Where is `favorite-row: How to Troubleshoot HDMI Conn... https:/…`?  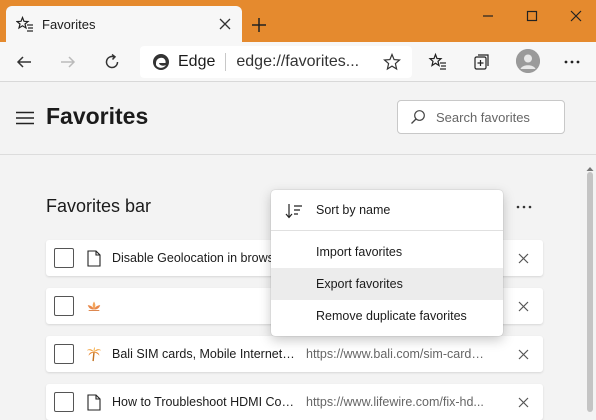 favorite-row: How to Troubleshoot HDMI Conn... https:/… is located at coordinates (294, 402).